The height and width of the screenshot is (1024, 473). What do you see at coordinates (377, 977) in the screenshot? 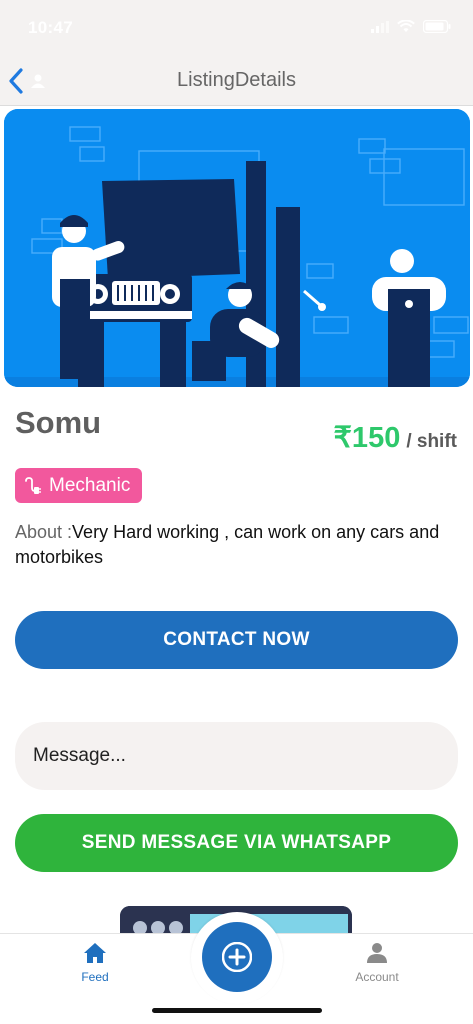
I see `tab-account-label: Account` at bounding box center [377, 977].